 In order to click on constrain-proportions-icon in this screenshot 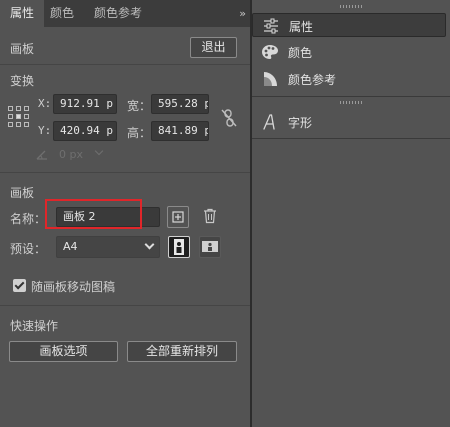, I will do `click(229, 118)`.